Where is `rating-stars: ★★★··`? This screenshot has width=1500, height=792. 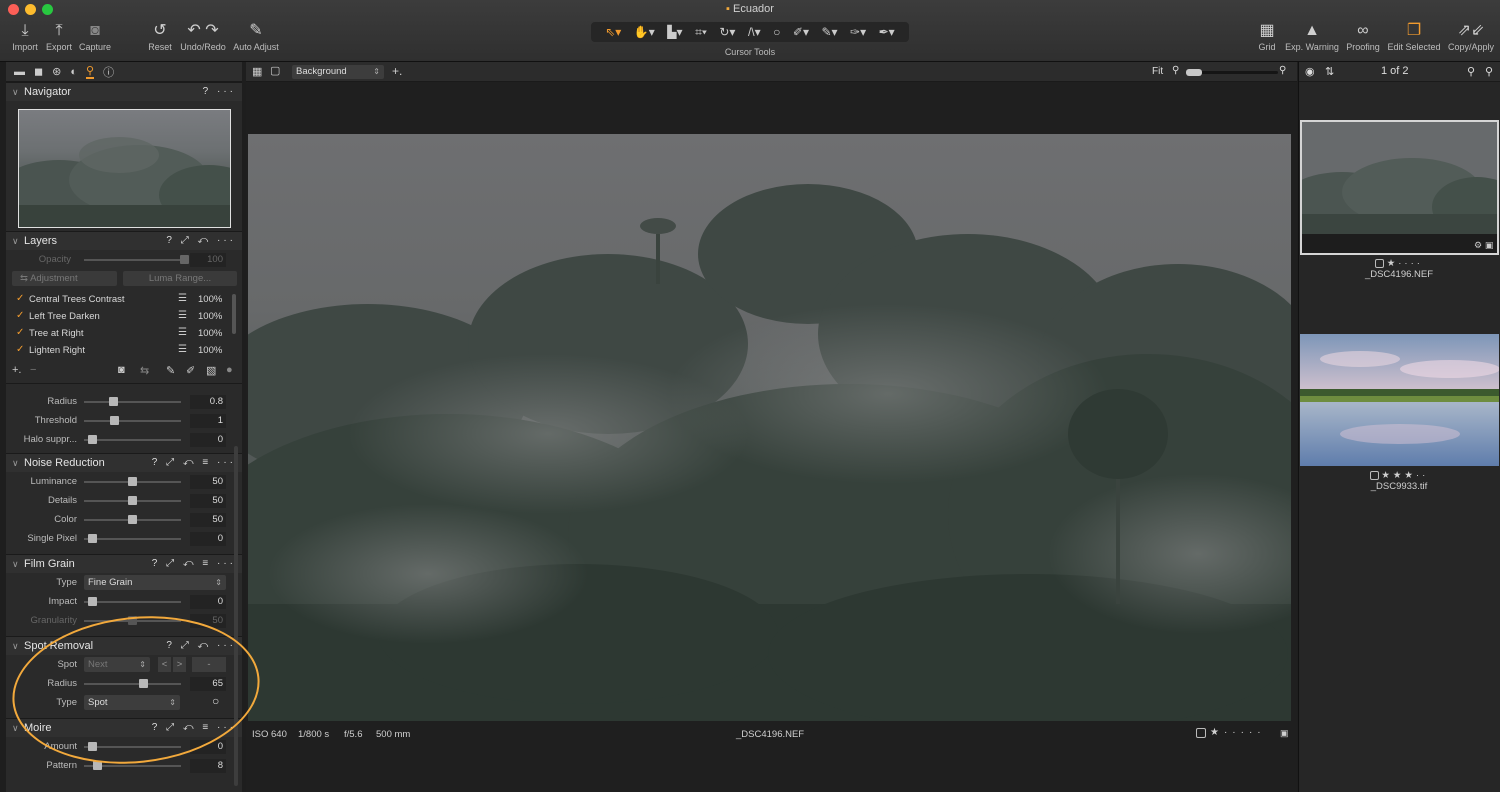 rating-stars: ★★★·· is located at coordinates (1404, 475).